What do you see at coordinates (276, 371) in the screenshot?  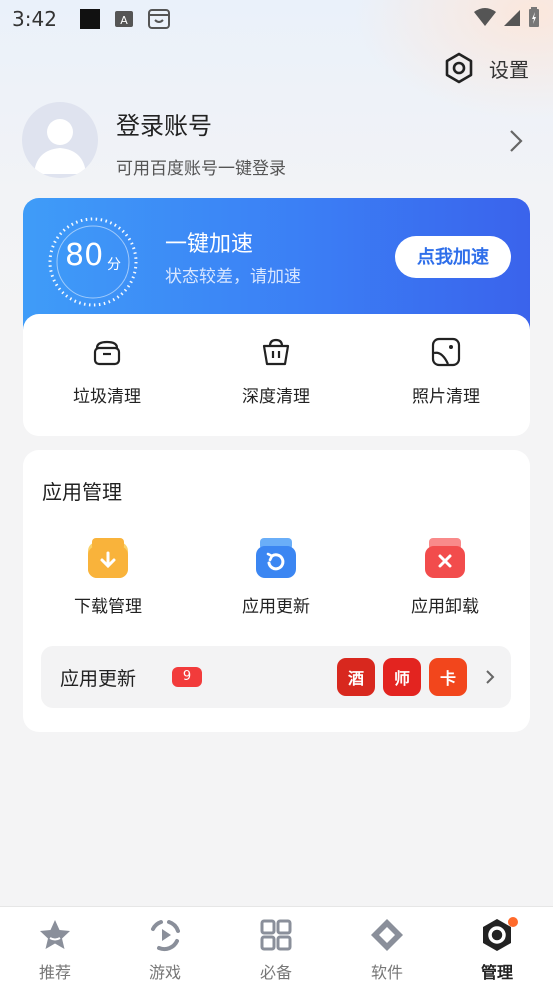 I see `deep-clean-item: 深度清理` at bounding box center [276, 371].